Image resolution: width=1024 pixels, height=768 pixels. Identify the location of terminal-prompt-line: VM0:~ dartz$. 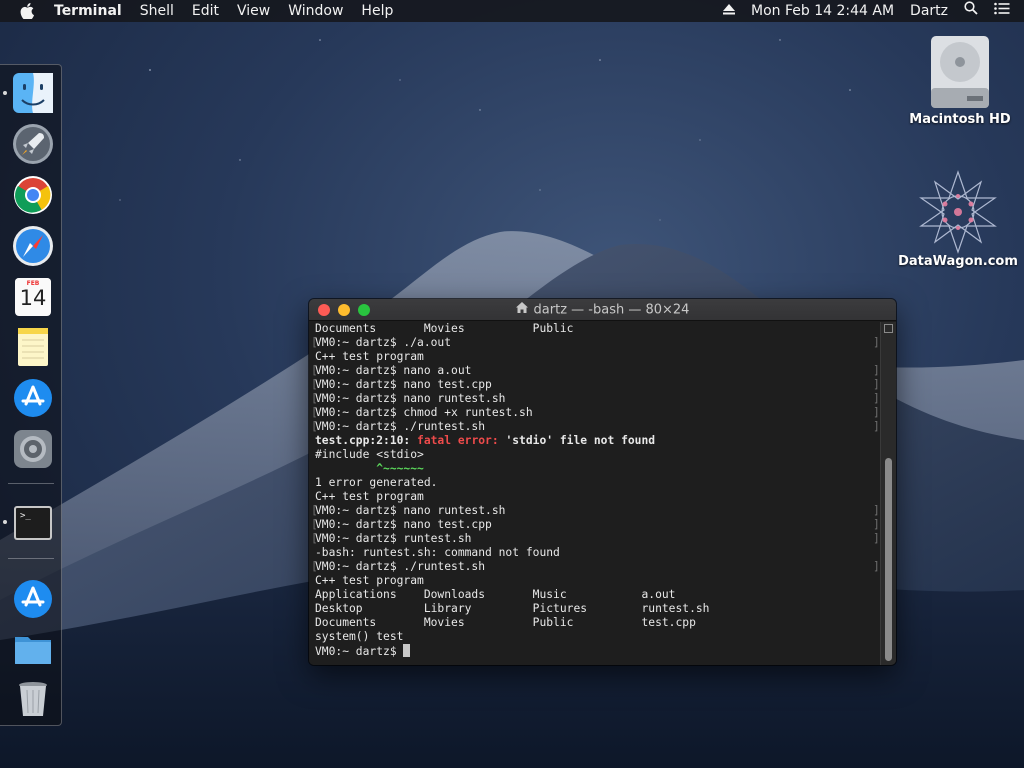
(597, 651).